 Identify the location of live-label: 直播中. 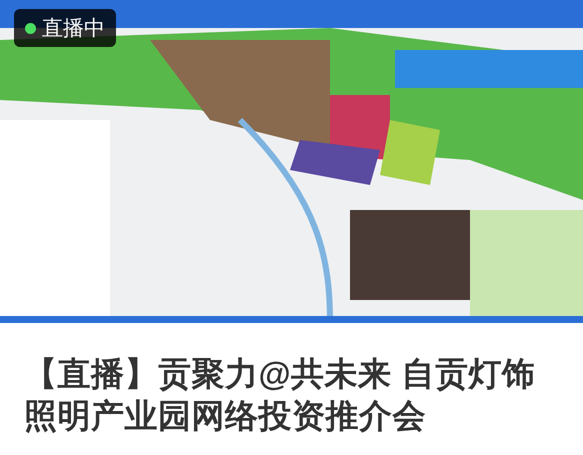
(73, 28).